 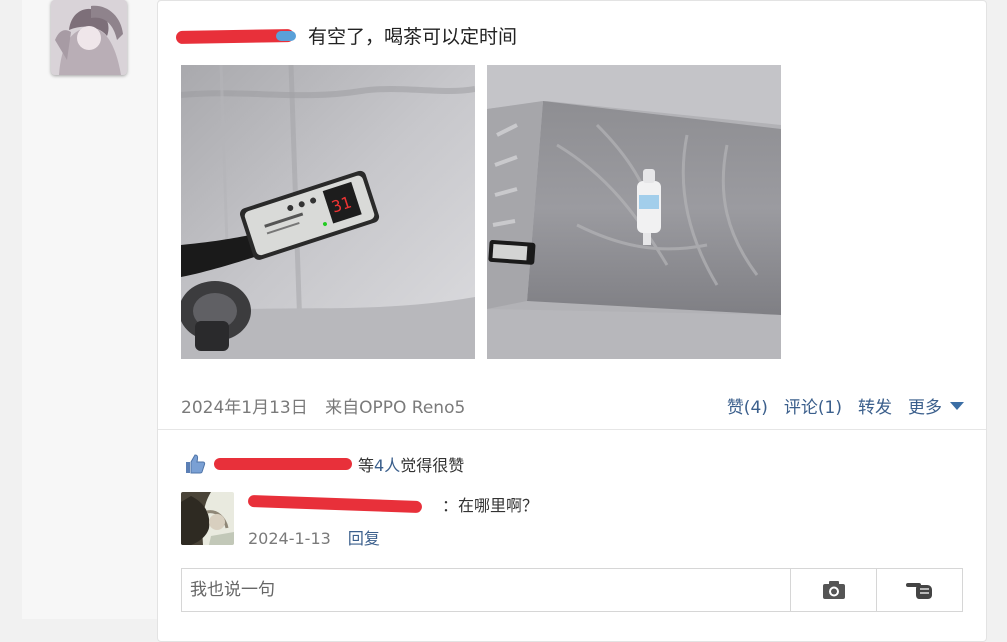 What do you see at coordinates (235, 35) in the screenshot?
I see `author-name-redacted` at bounding box center [235, 35].